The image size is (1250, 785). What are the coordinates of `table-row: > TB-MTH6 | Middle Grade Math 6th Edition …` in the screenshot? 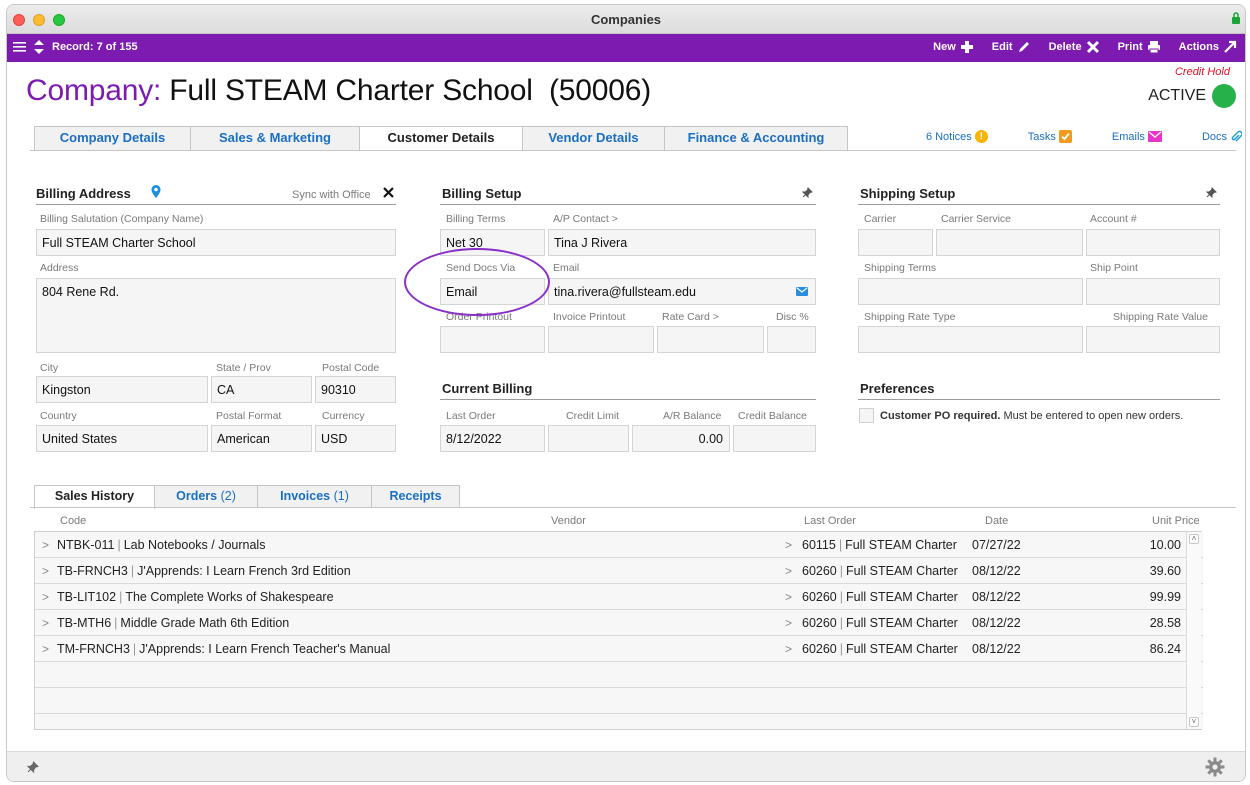 It's located at (619, 623).